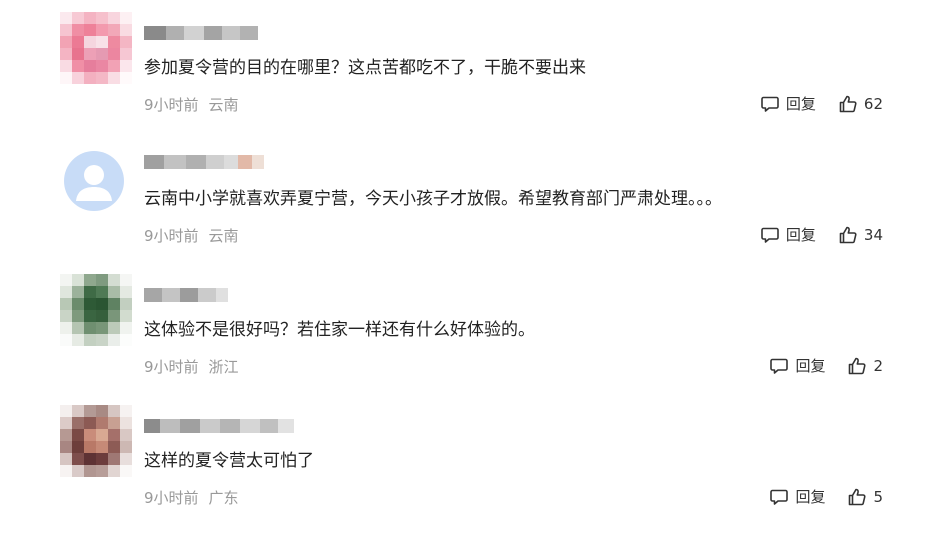 The height and width of the screenshot is (535, 949). What do you see at coordinates (339, 330) in the screenshot?
I see `comment-text: 这体验不是很好吗？若住家一样还有什么好体验的。` at bounding box center [339, 330].